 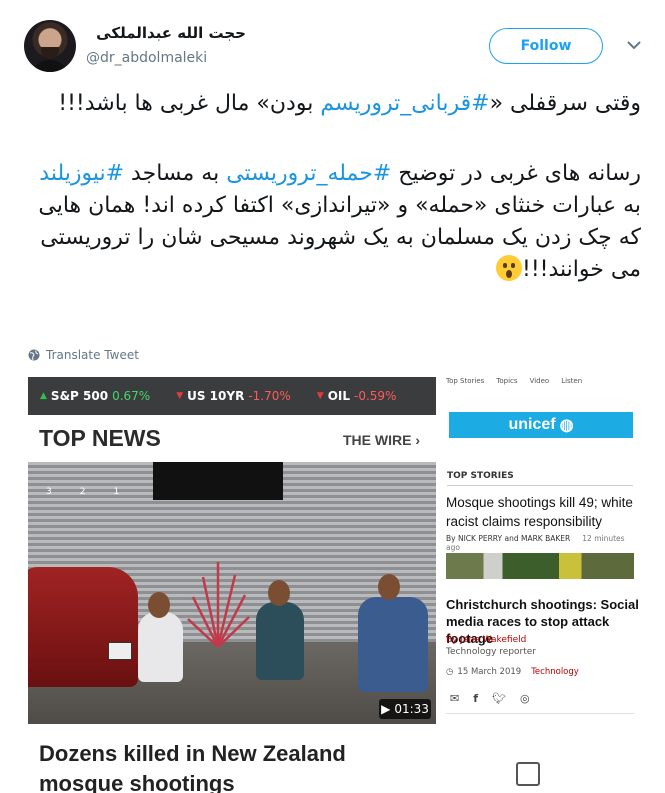 I want to click on ticker-item: ▲ S&P 500 0.67%, so click(x=95, y=396).